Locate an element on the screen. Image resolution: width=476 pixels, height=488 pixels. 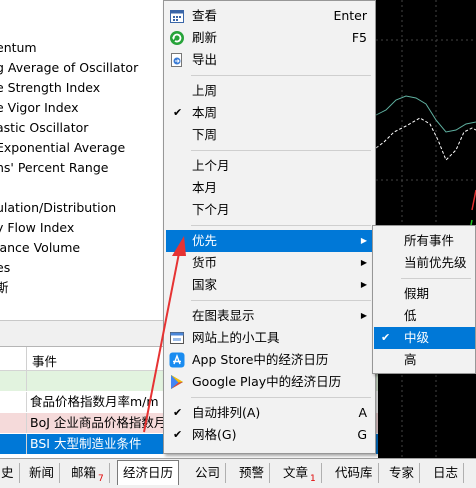
tab-label: 新闻 is located at coordinates (42, 472).